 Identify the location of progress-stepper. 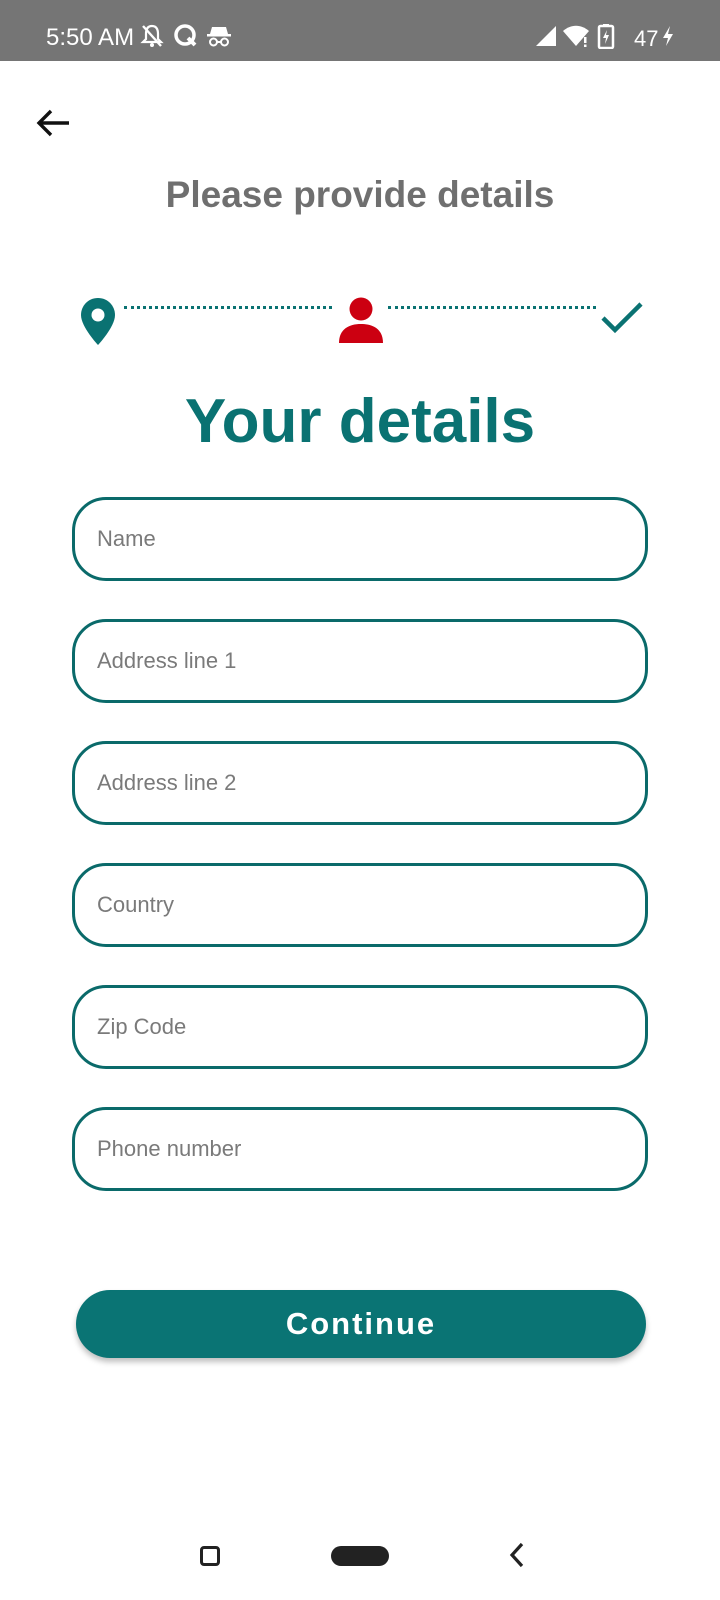
(360, 320).